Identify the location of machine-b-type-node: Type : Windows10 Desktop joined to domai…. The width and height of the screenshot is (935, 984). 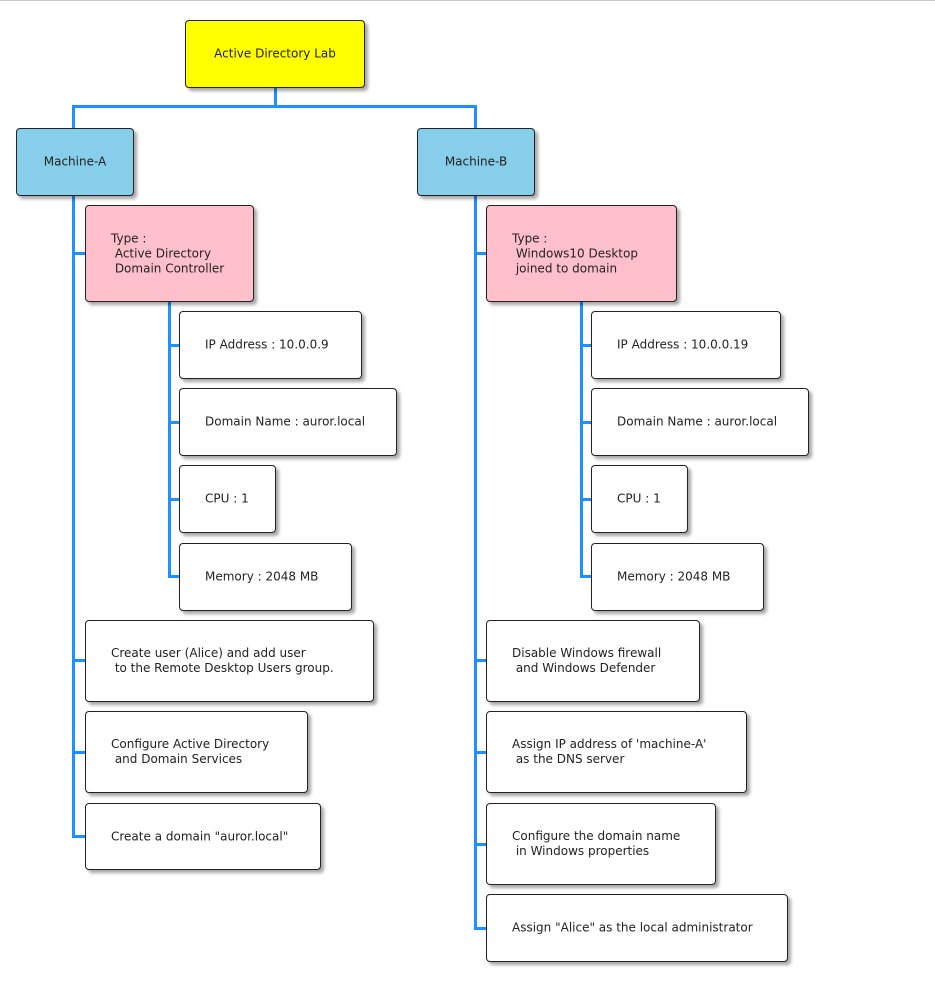
(581, 253).